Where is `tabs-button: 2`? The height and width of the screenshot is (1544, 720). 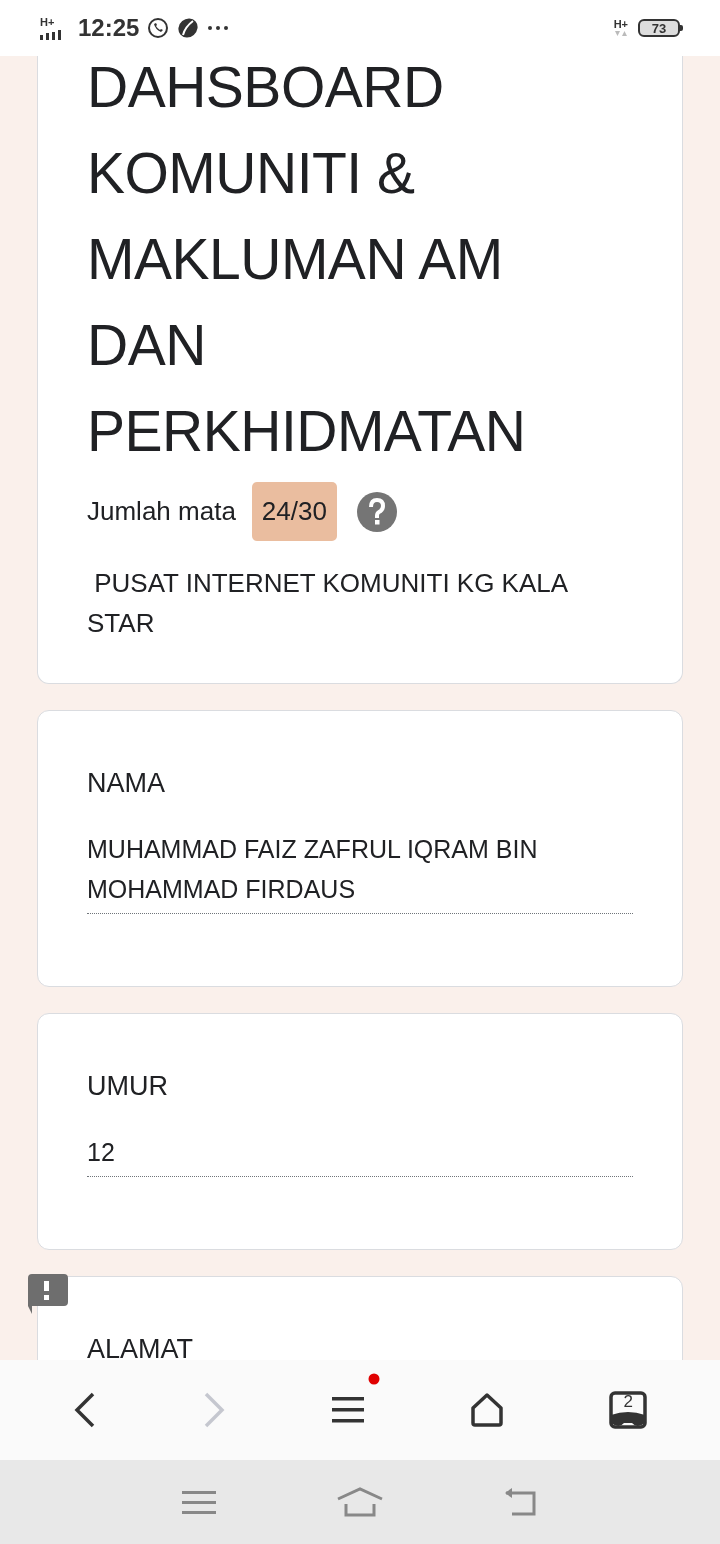
tabs-button: 2 is located at coordinates (628, 1410).